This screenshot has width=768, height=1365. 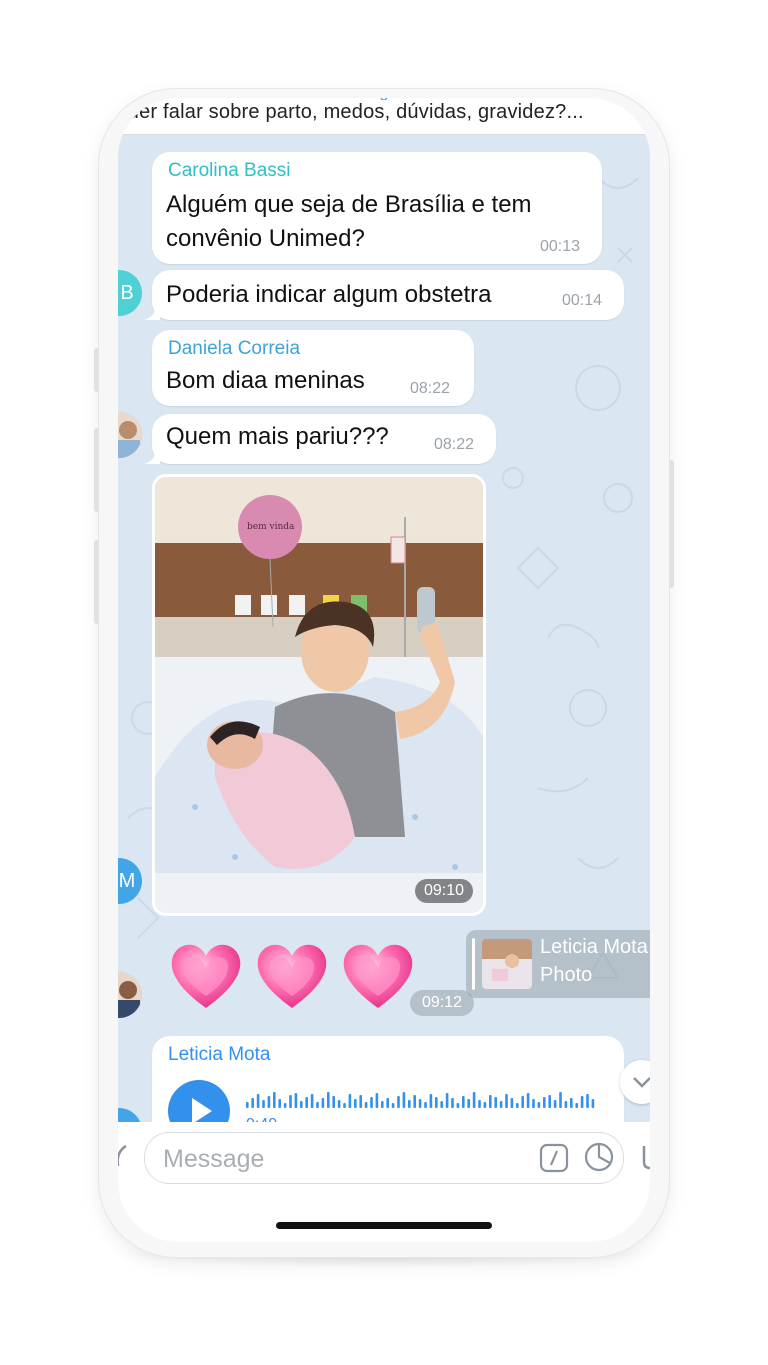 What do you see at coordinates (271, 527) in the screenshot?
I see `svg-text: bem vinda` at bounding box center [271, 527].